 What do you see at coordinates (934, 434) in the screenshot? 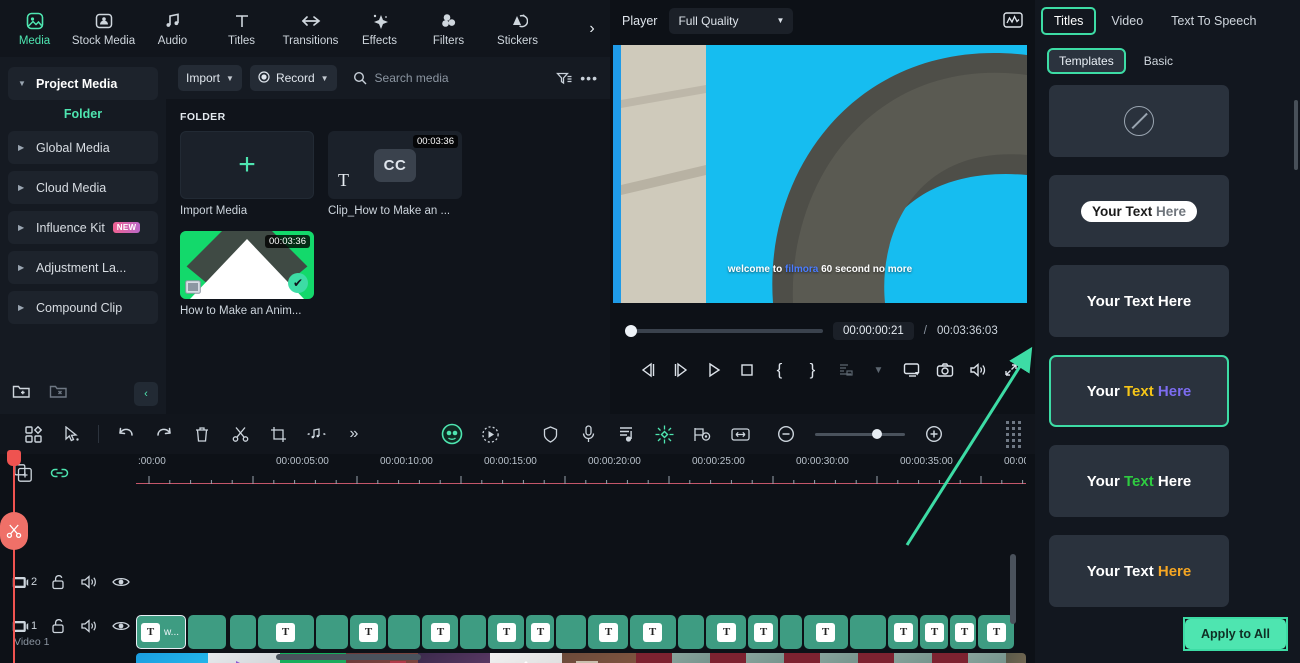
I see `zoom-in-button` at bounding box center [934, 434].